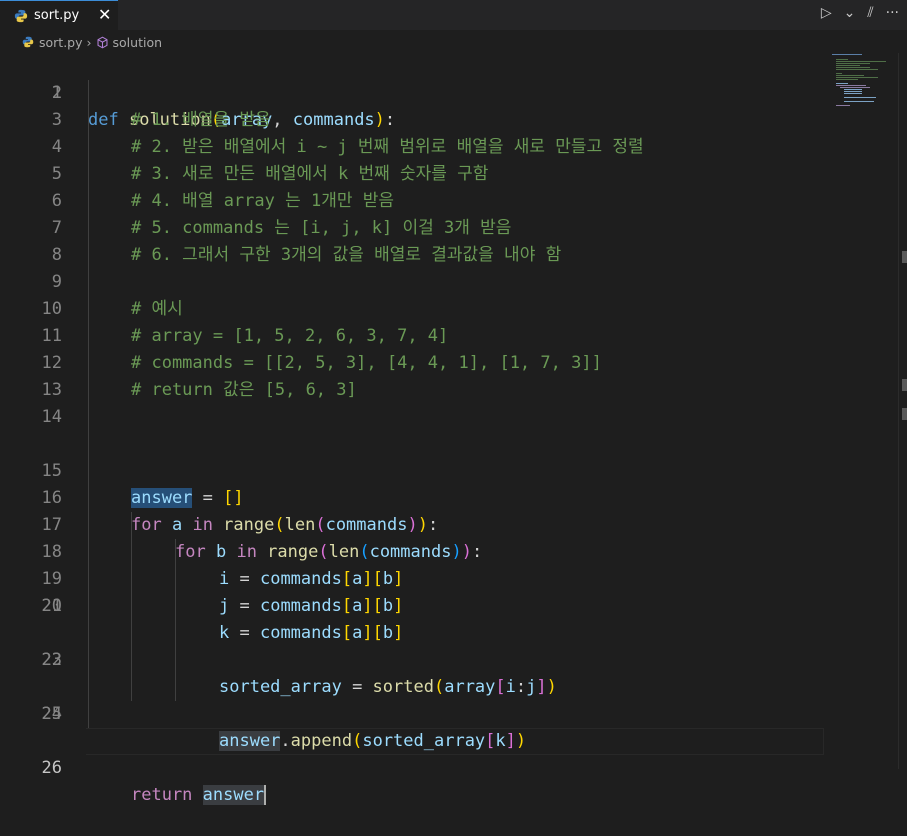 Image resolution: width=907 pixels, height=836 pixels. Describe the element at coordinates (310, 174) in the screenshot. I see `comment: # 3. 새로 만든 배열에서 k 번째 숫자를 구함` at that location.